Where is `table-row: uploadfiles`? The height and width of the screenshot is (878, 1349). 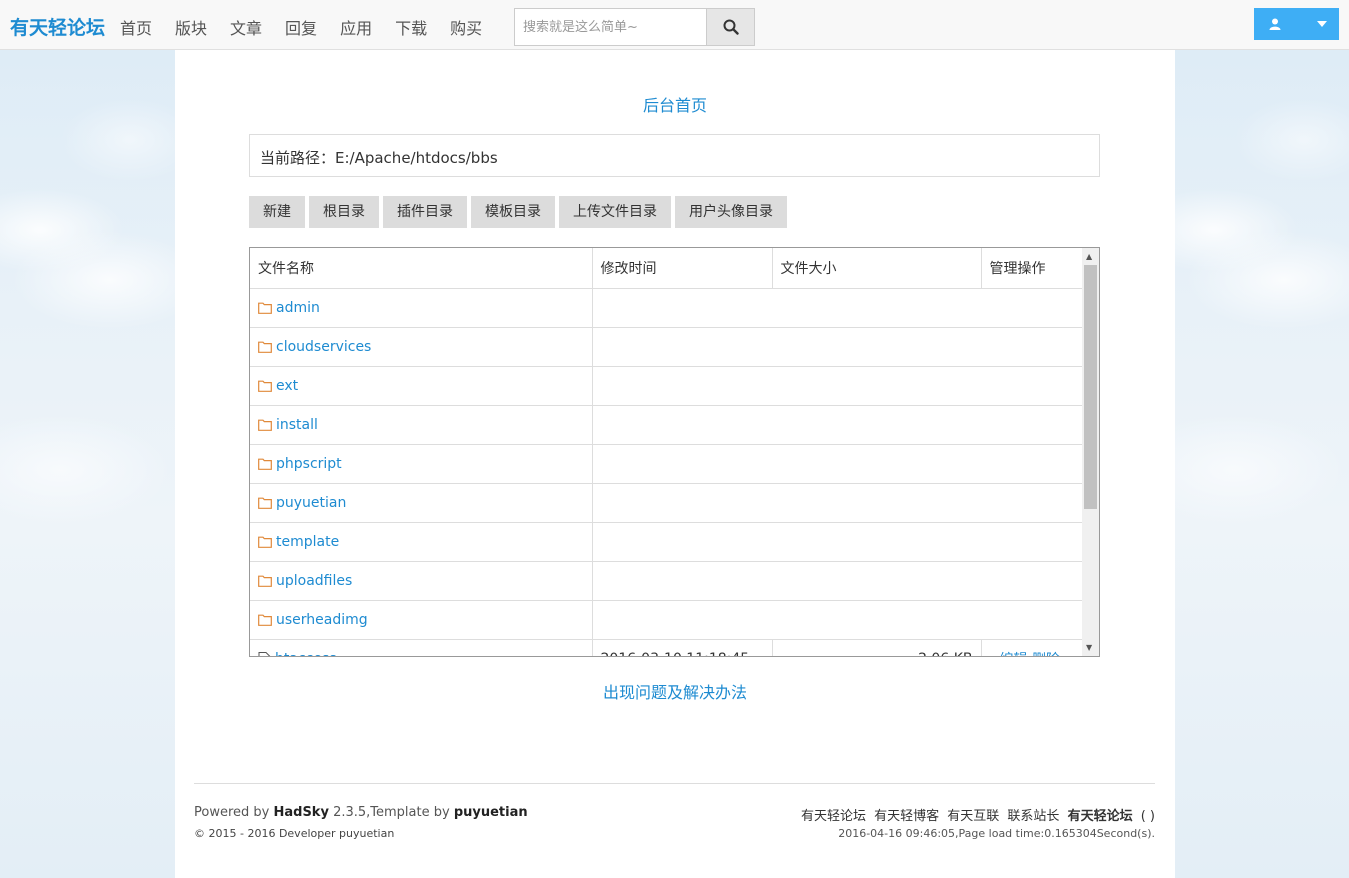
table-row: uploadfiles is located at coordinates (666, 581).